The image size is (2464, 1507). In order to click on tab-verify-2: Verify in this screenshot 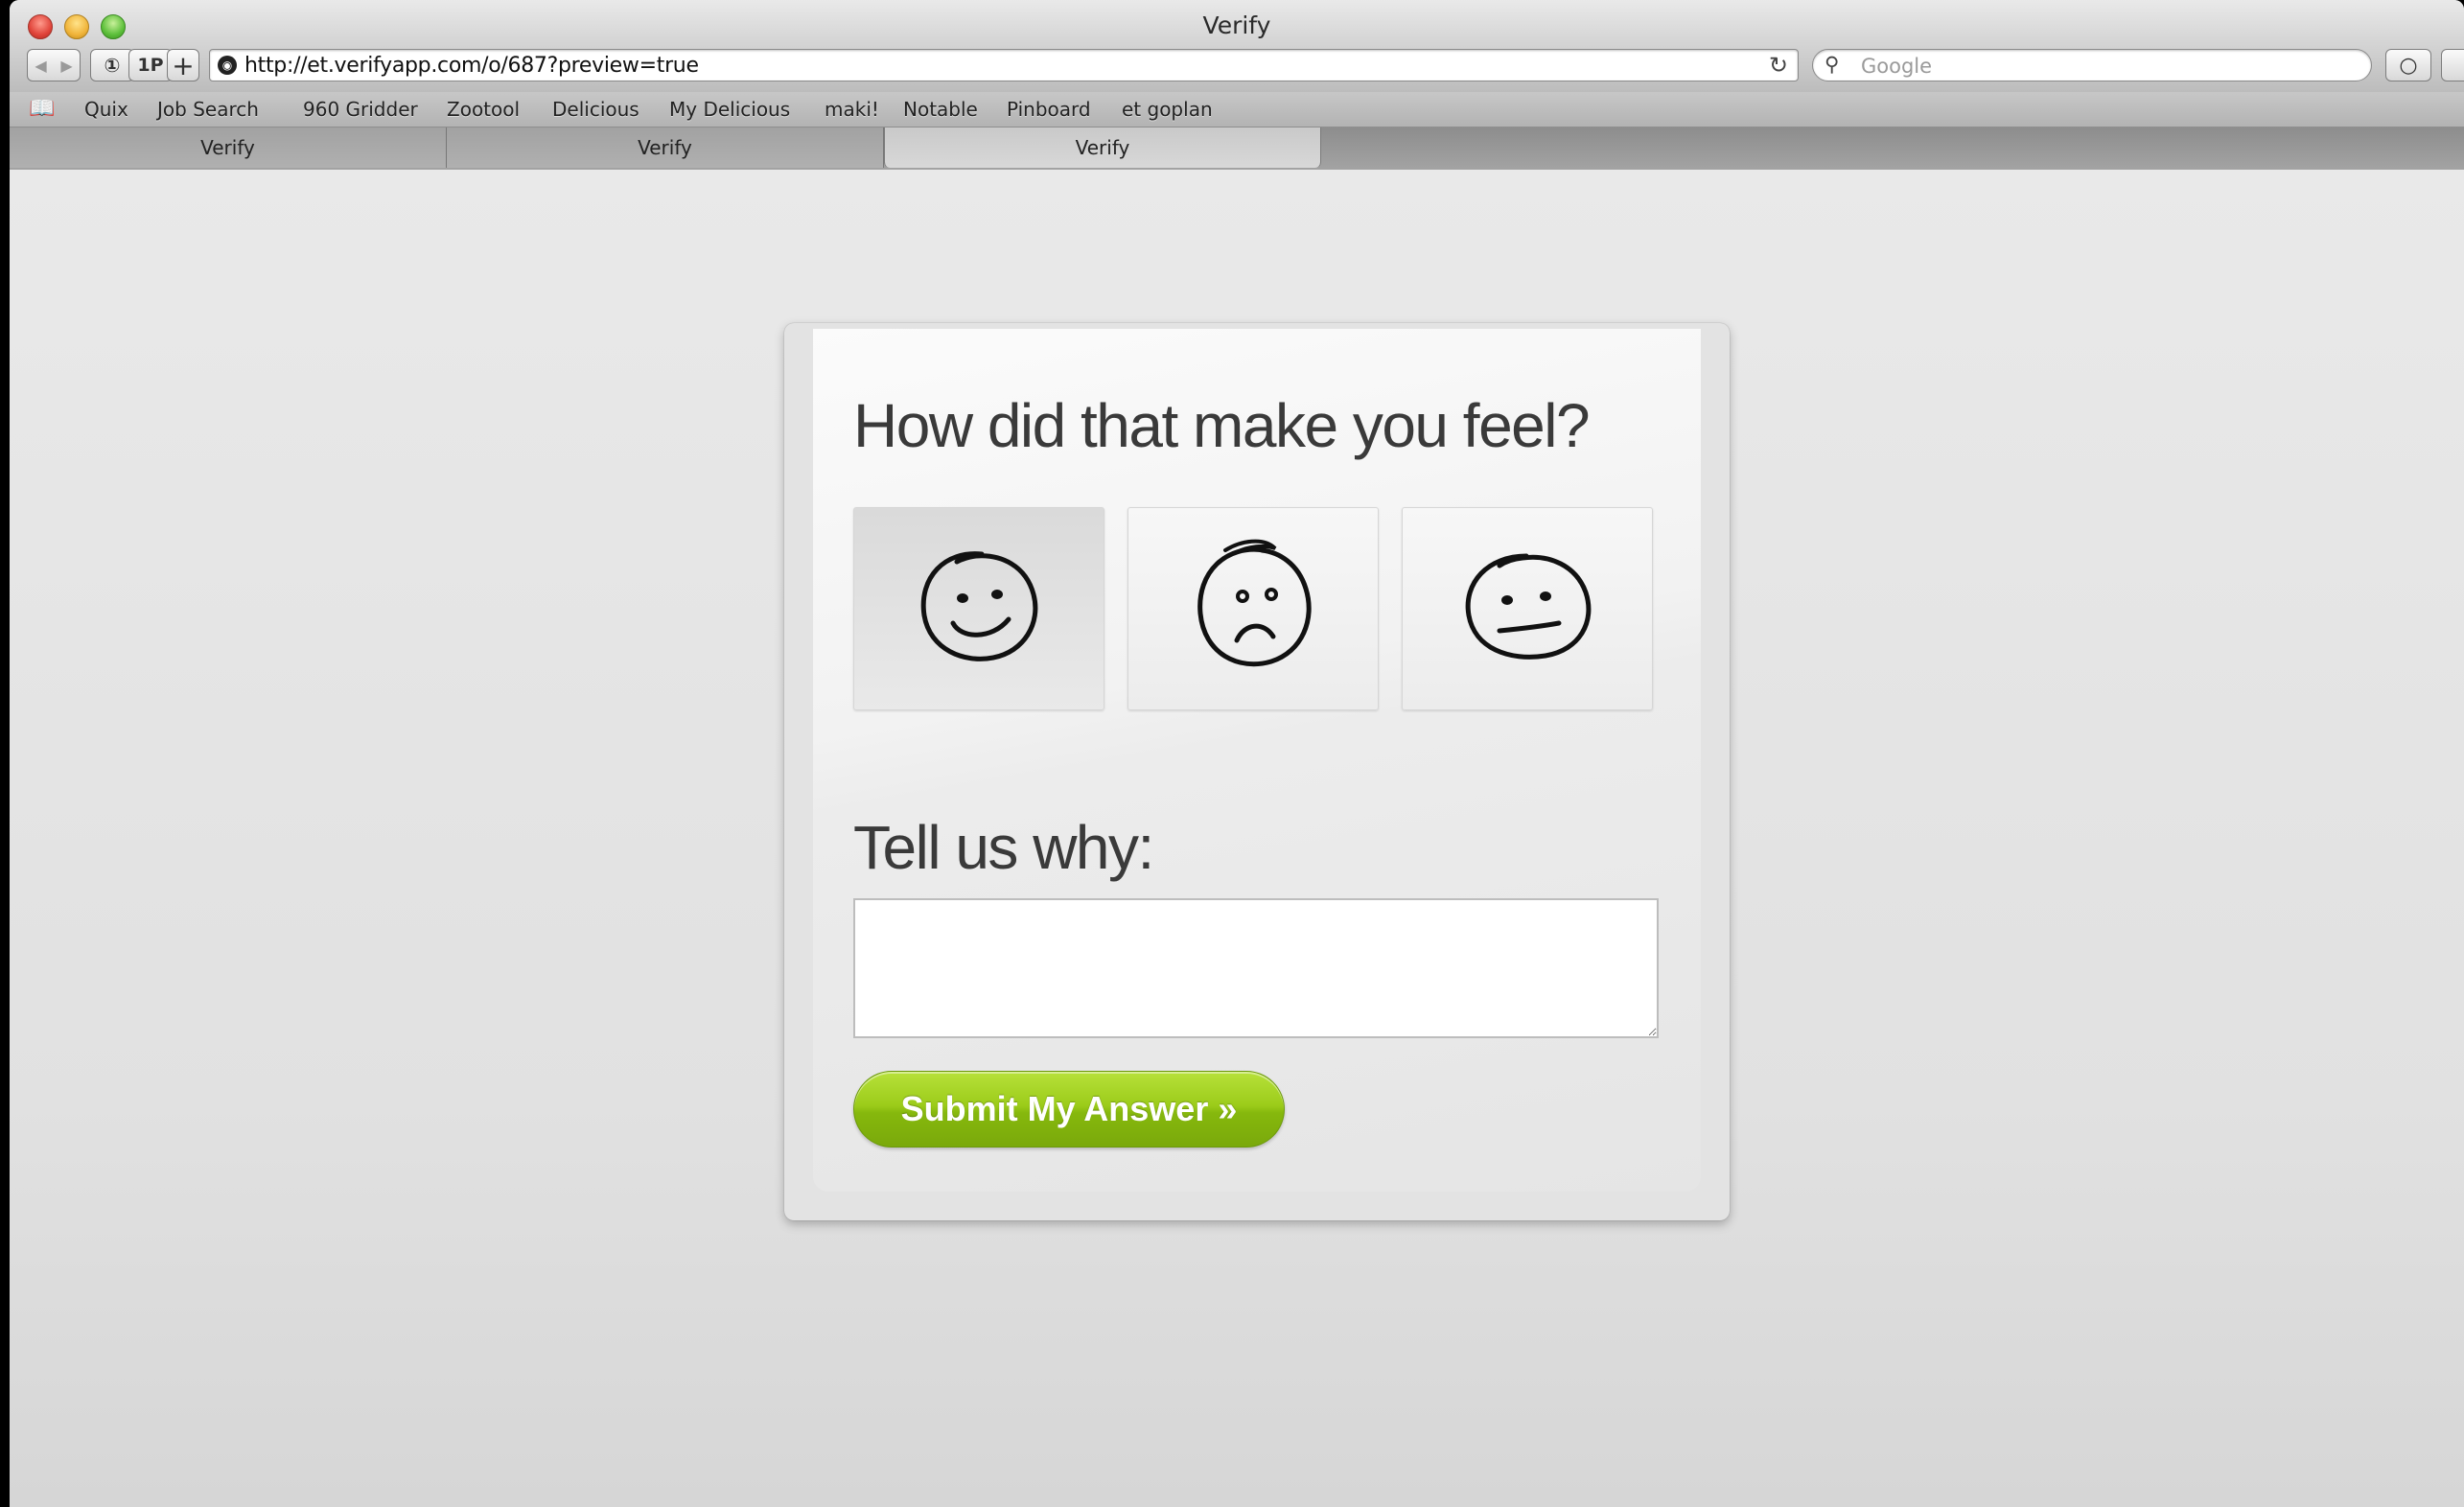, I will do `click(666, 148)`.